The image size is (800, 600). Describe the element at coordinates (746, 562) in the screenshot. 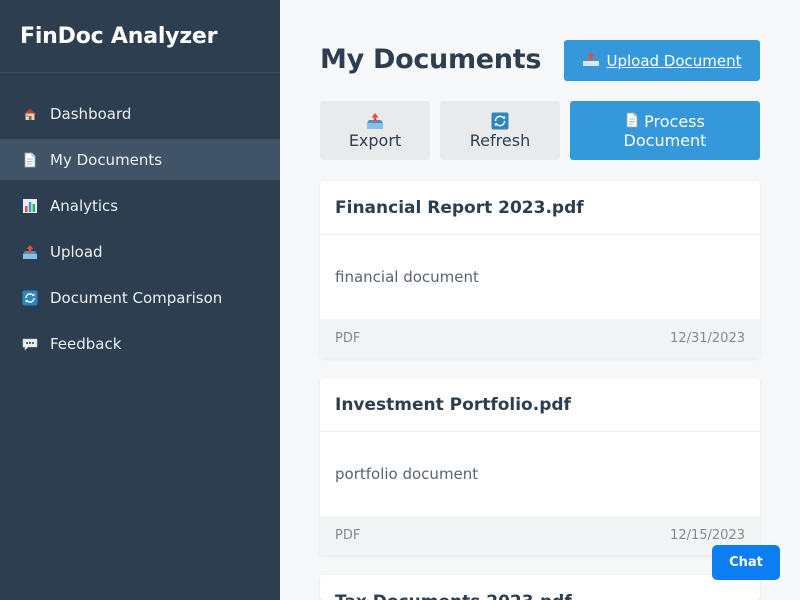

I see `chat-button: Chat` at that location.